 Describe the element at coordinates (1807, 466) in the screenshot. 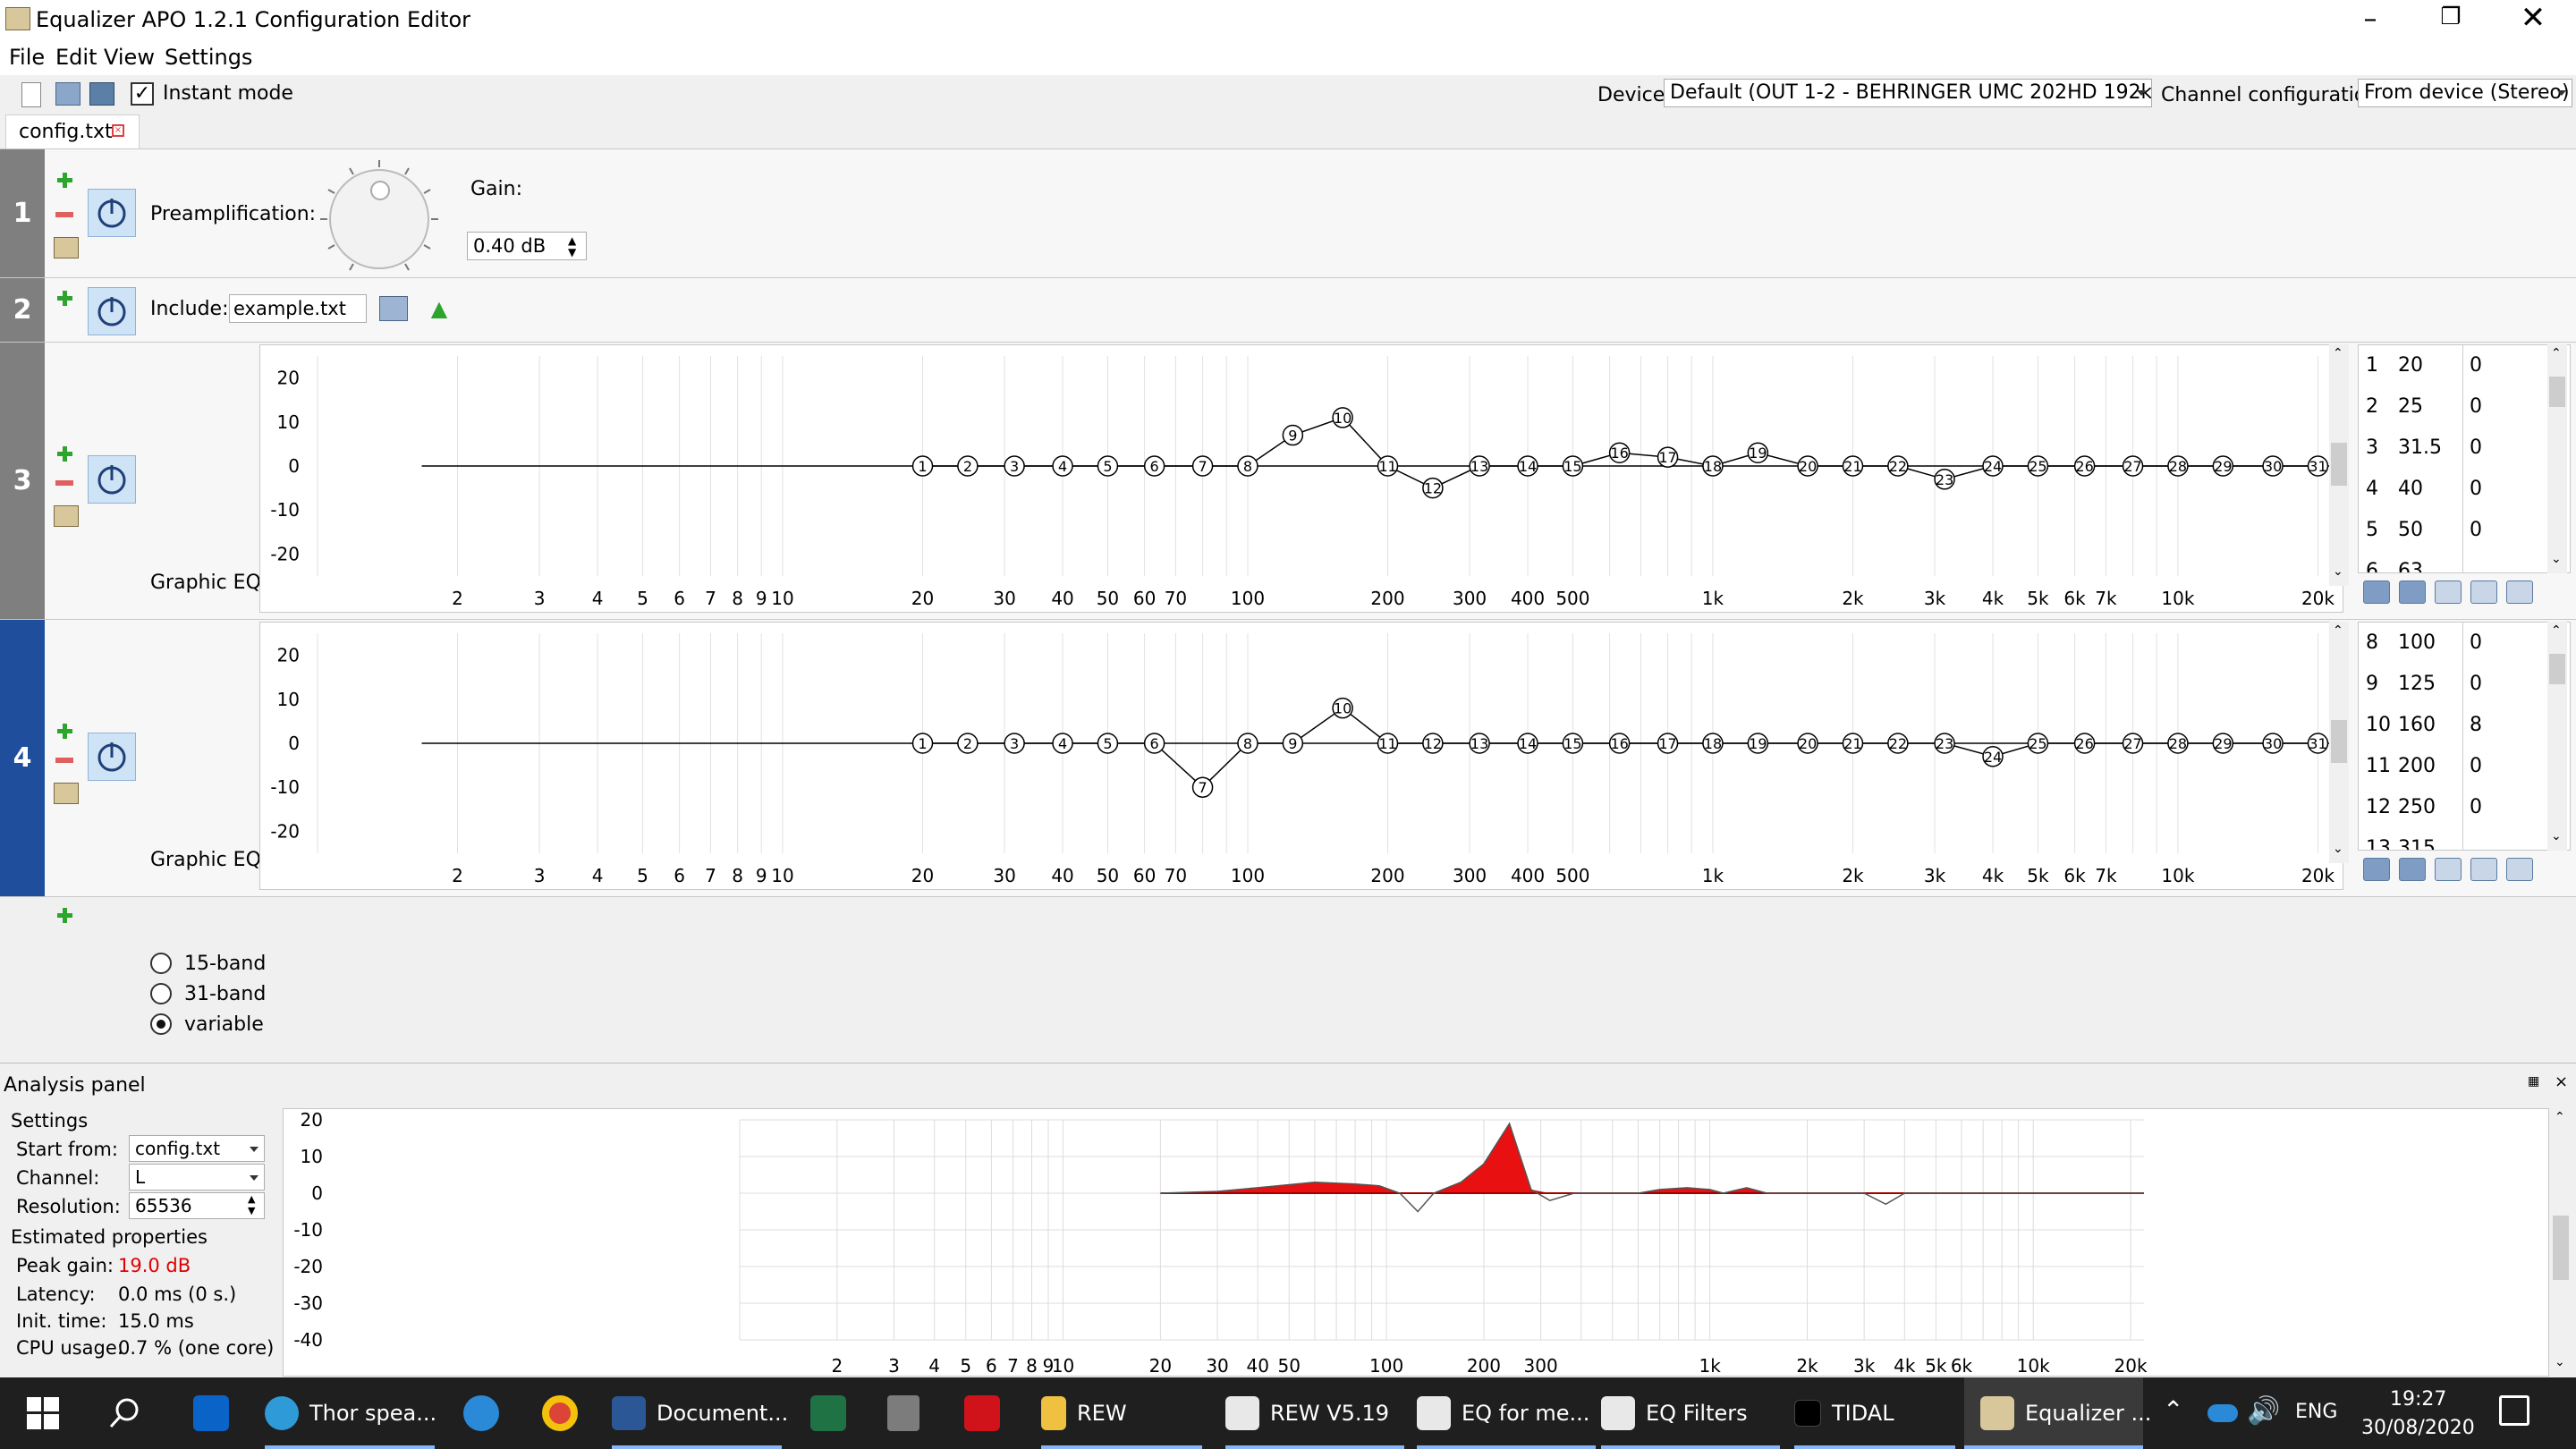

I see `eq3-band-node-20: 20` at that location.